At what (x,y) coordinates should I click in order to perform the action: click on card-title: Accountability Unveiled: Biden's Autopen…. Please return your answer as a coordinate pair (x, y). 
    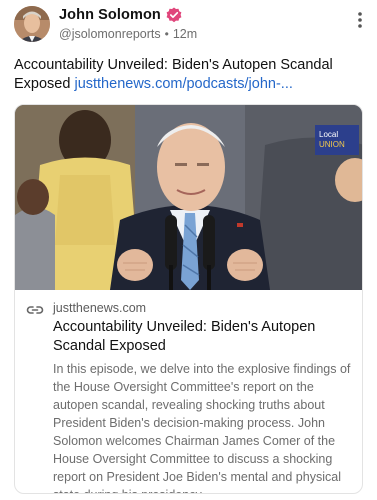
    Looking at the image, I should click on (203, 337).